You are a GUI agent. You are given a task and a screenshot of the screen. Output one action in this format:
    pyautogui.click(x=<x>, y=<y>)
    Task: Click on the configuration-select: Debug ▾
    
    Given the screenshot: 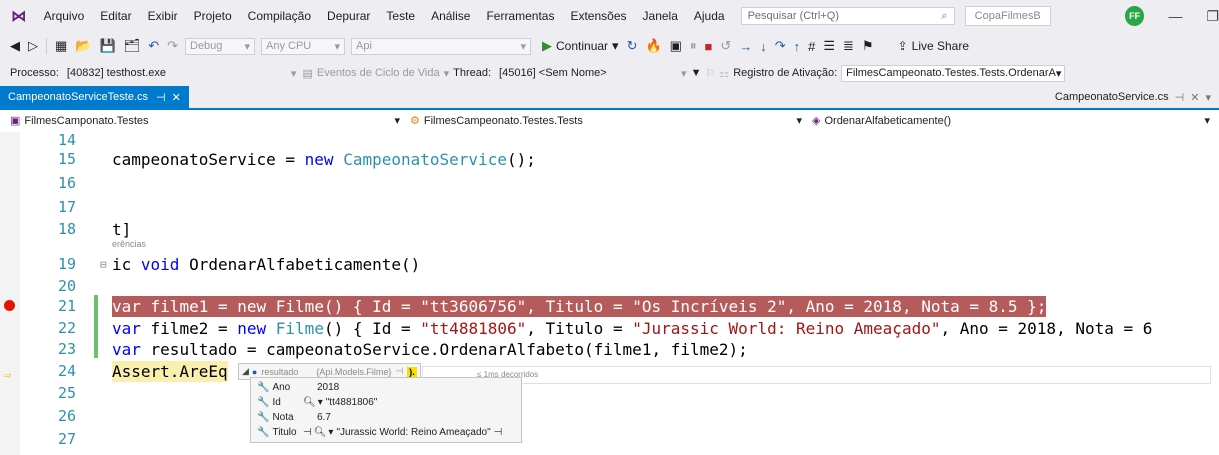 What is the action you would take?
    pyautogui.click(x=220, y=46)
    